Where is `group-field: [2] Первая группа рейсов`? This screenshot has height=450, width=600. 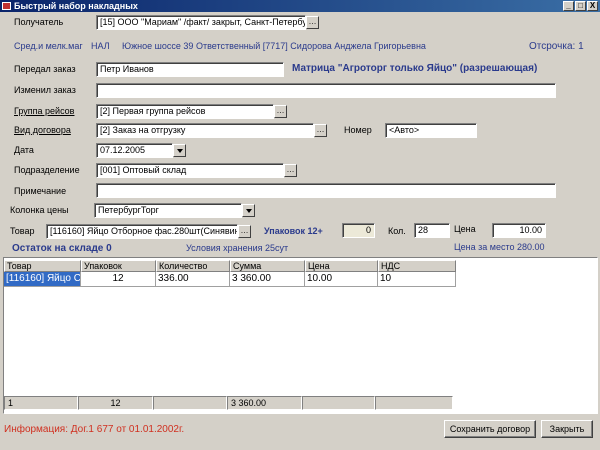 group-field: [2] Первая группа рейсов is located at coordinates (185, 111).